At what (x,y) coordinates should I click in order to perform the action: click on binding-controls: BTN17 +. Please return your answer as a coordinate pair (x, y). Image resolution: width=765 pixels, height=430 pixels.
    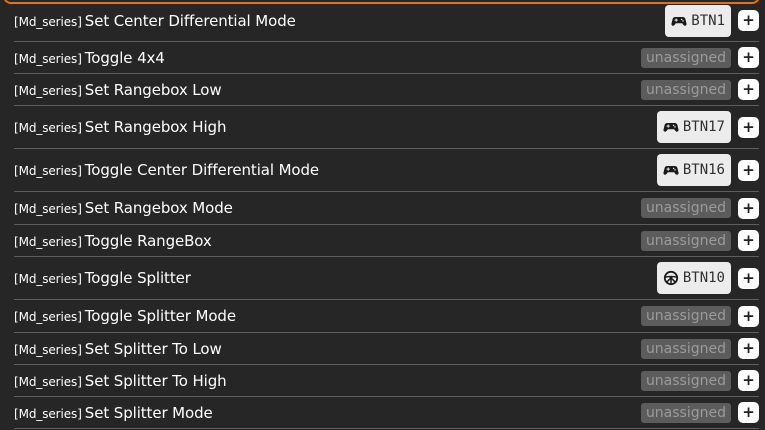
    Looking at the image, I should click on (707, 127).